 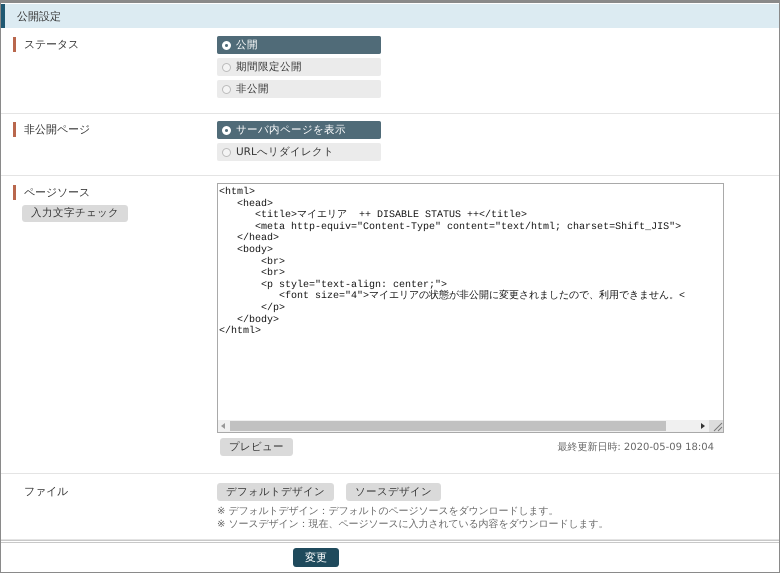 I want to click on code-line: <font size="4">マイエリアの状態が非公開に変更されましたので、利用できません。<, so click(x=482, y=296).